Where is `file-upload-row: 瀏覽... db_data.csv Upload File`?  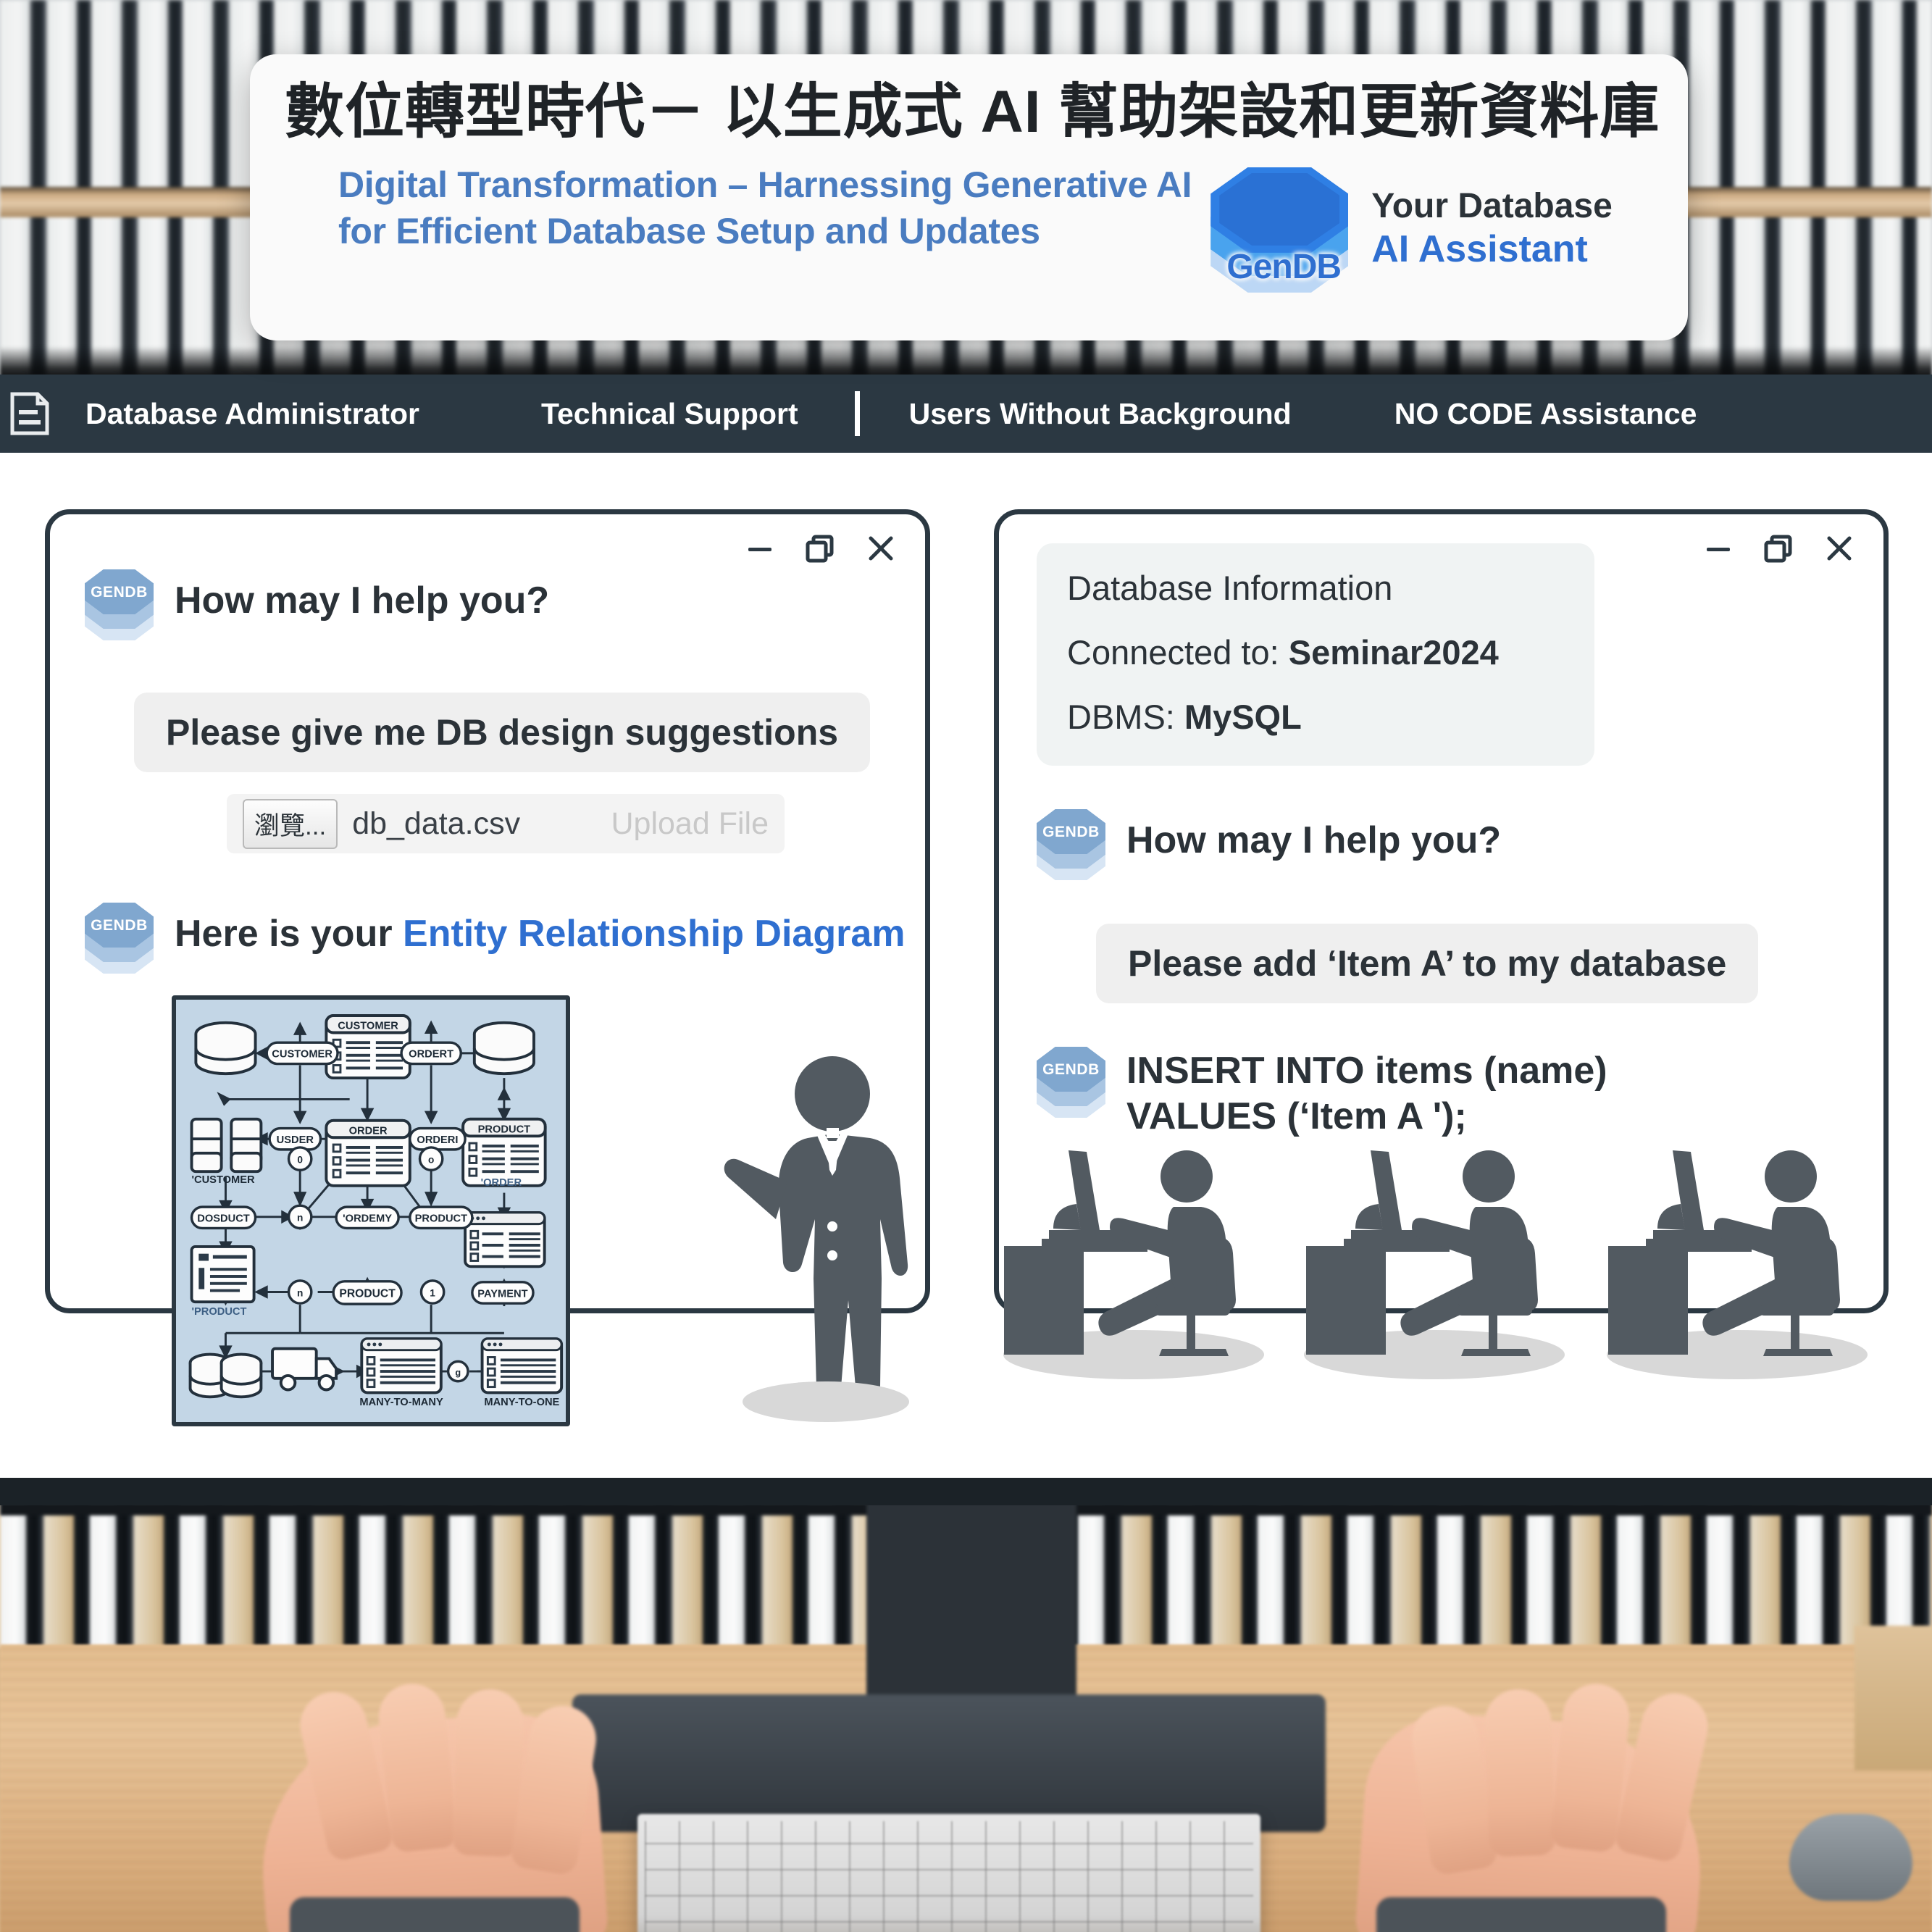 file-upload-row: 瀏覽... db_data.csv Upload File is located at coordinates (506, 823).